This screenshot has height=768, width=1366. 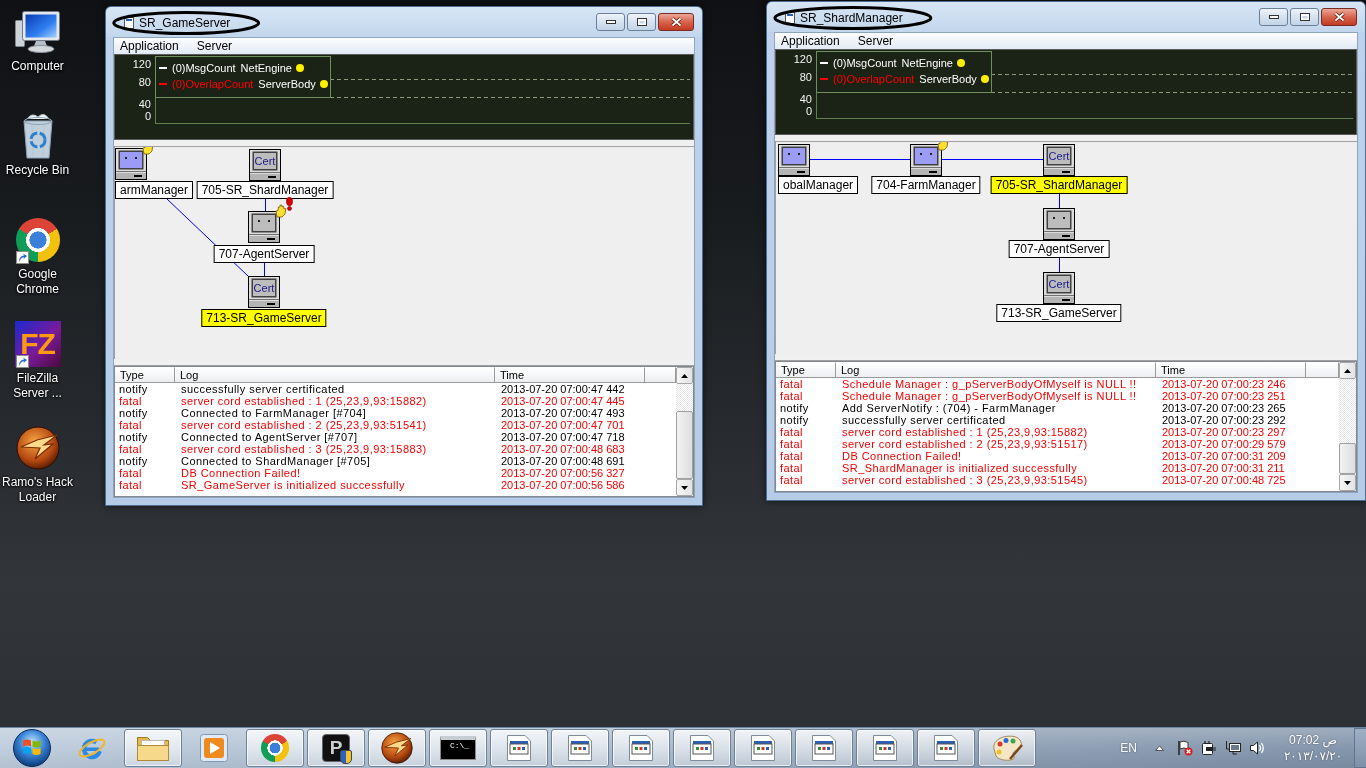 I want to click on speaker-icon, so click(x=1257, y=748).